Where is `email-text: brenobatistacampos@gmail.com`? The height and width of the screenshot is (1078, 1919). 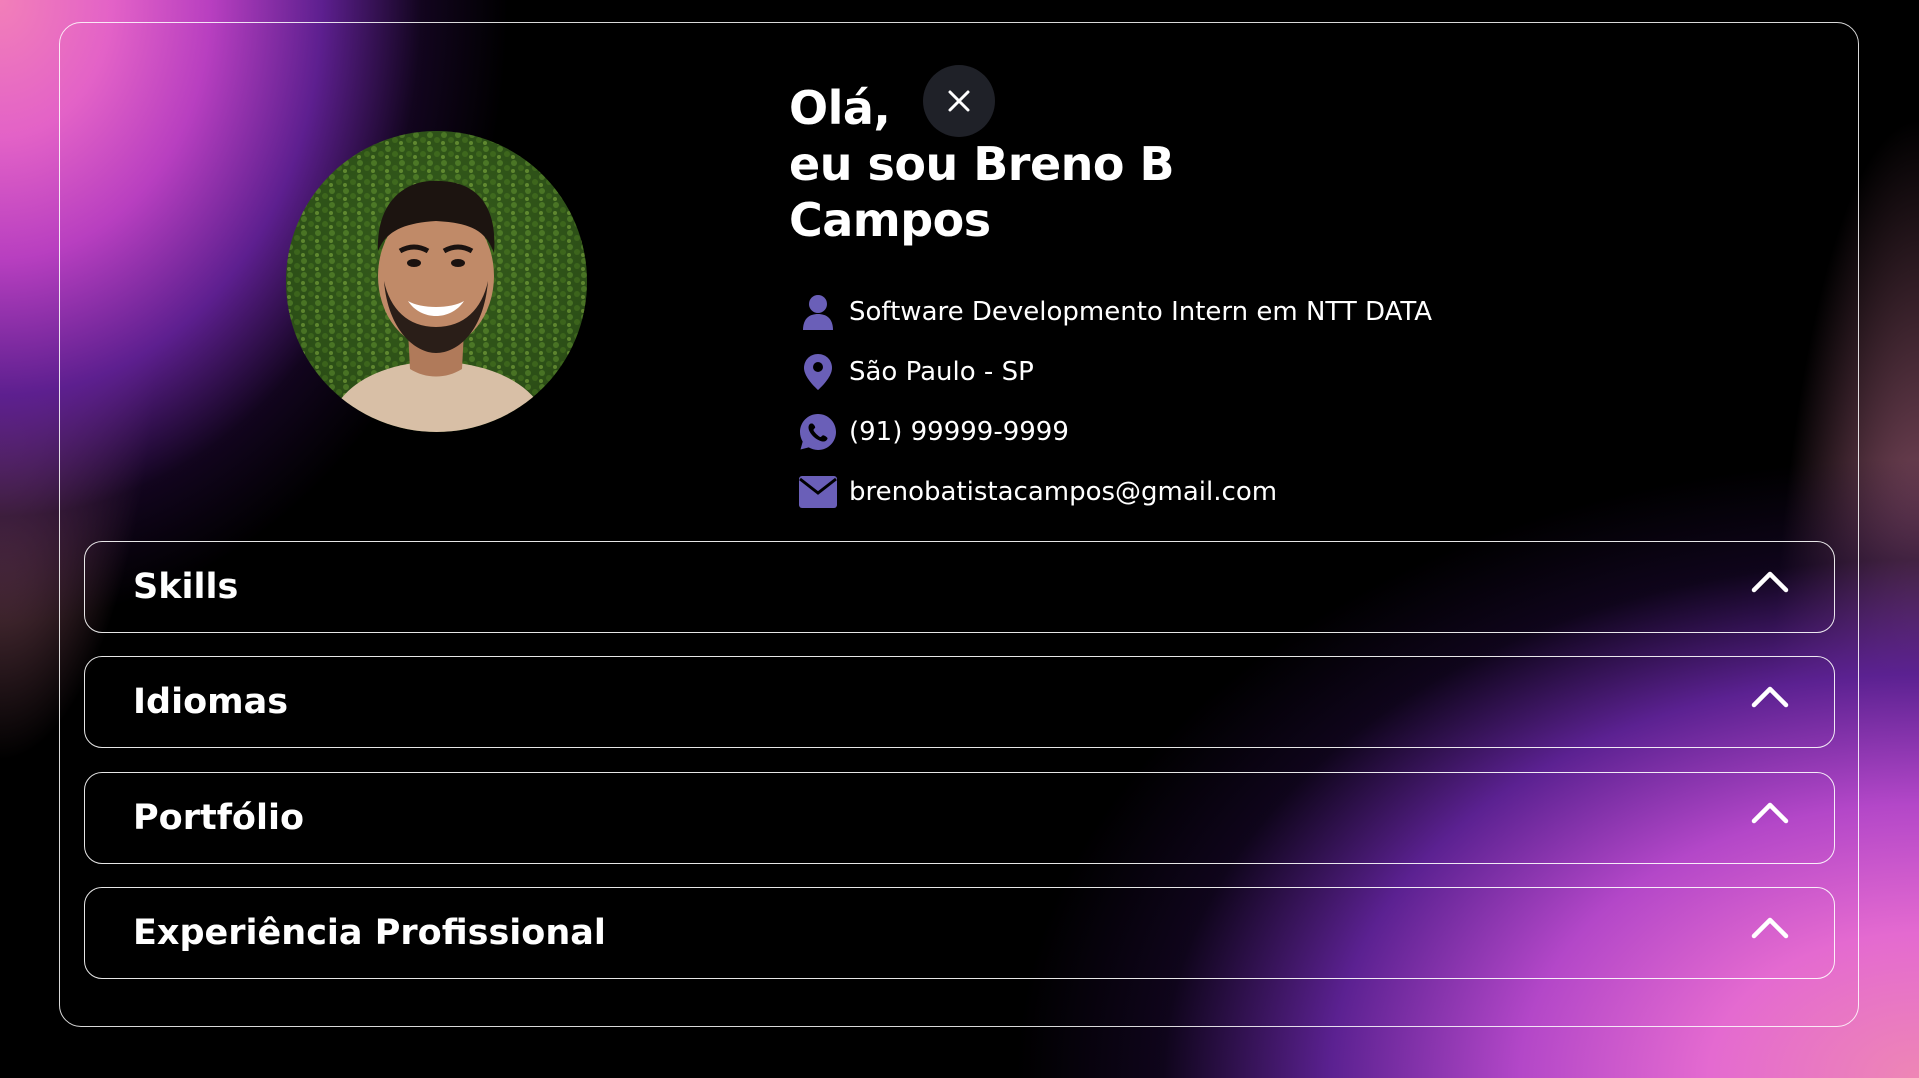
email-text: brenobatistacampos@gmail.com is located at coordinates (1063, 492).